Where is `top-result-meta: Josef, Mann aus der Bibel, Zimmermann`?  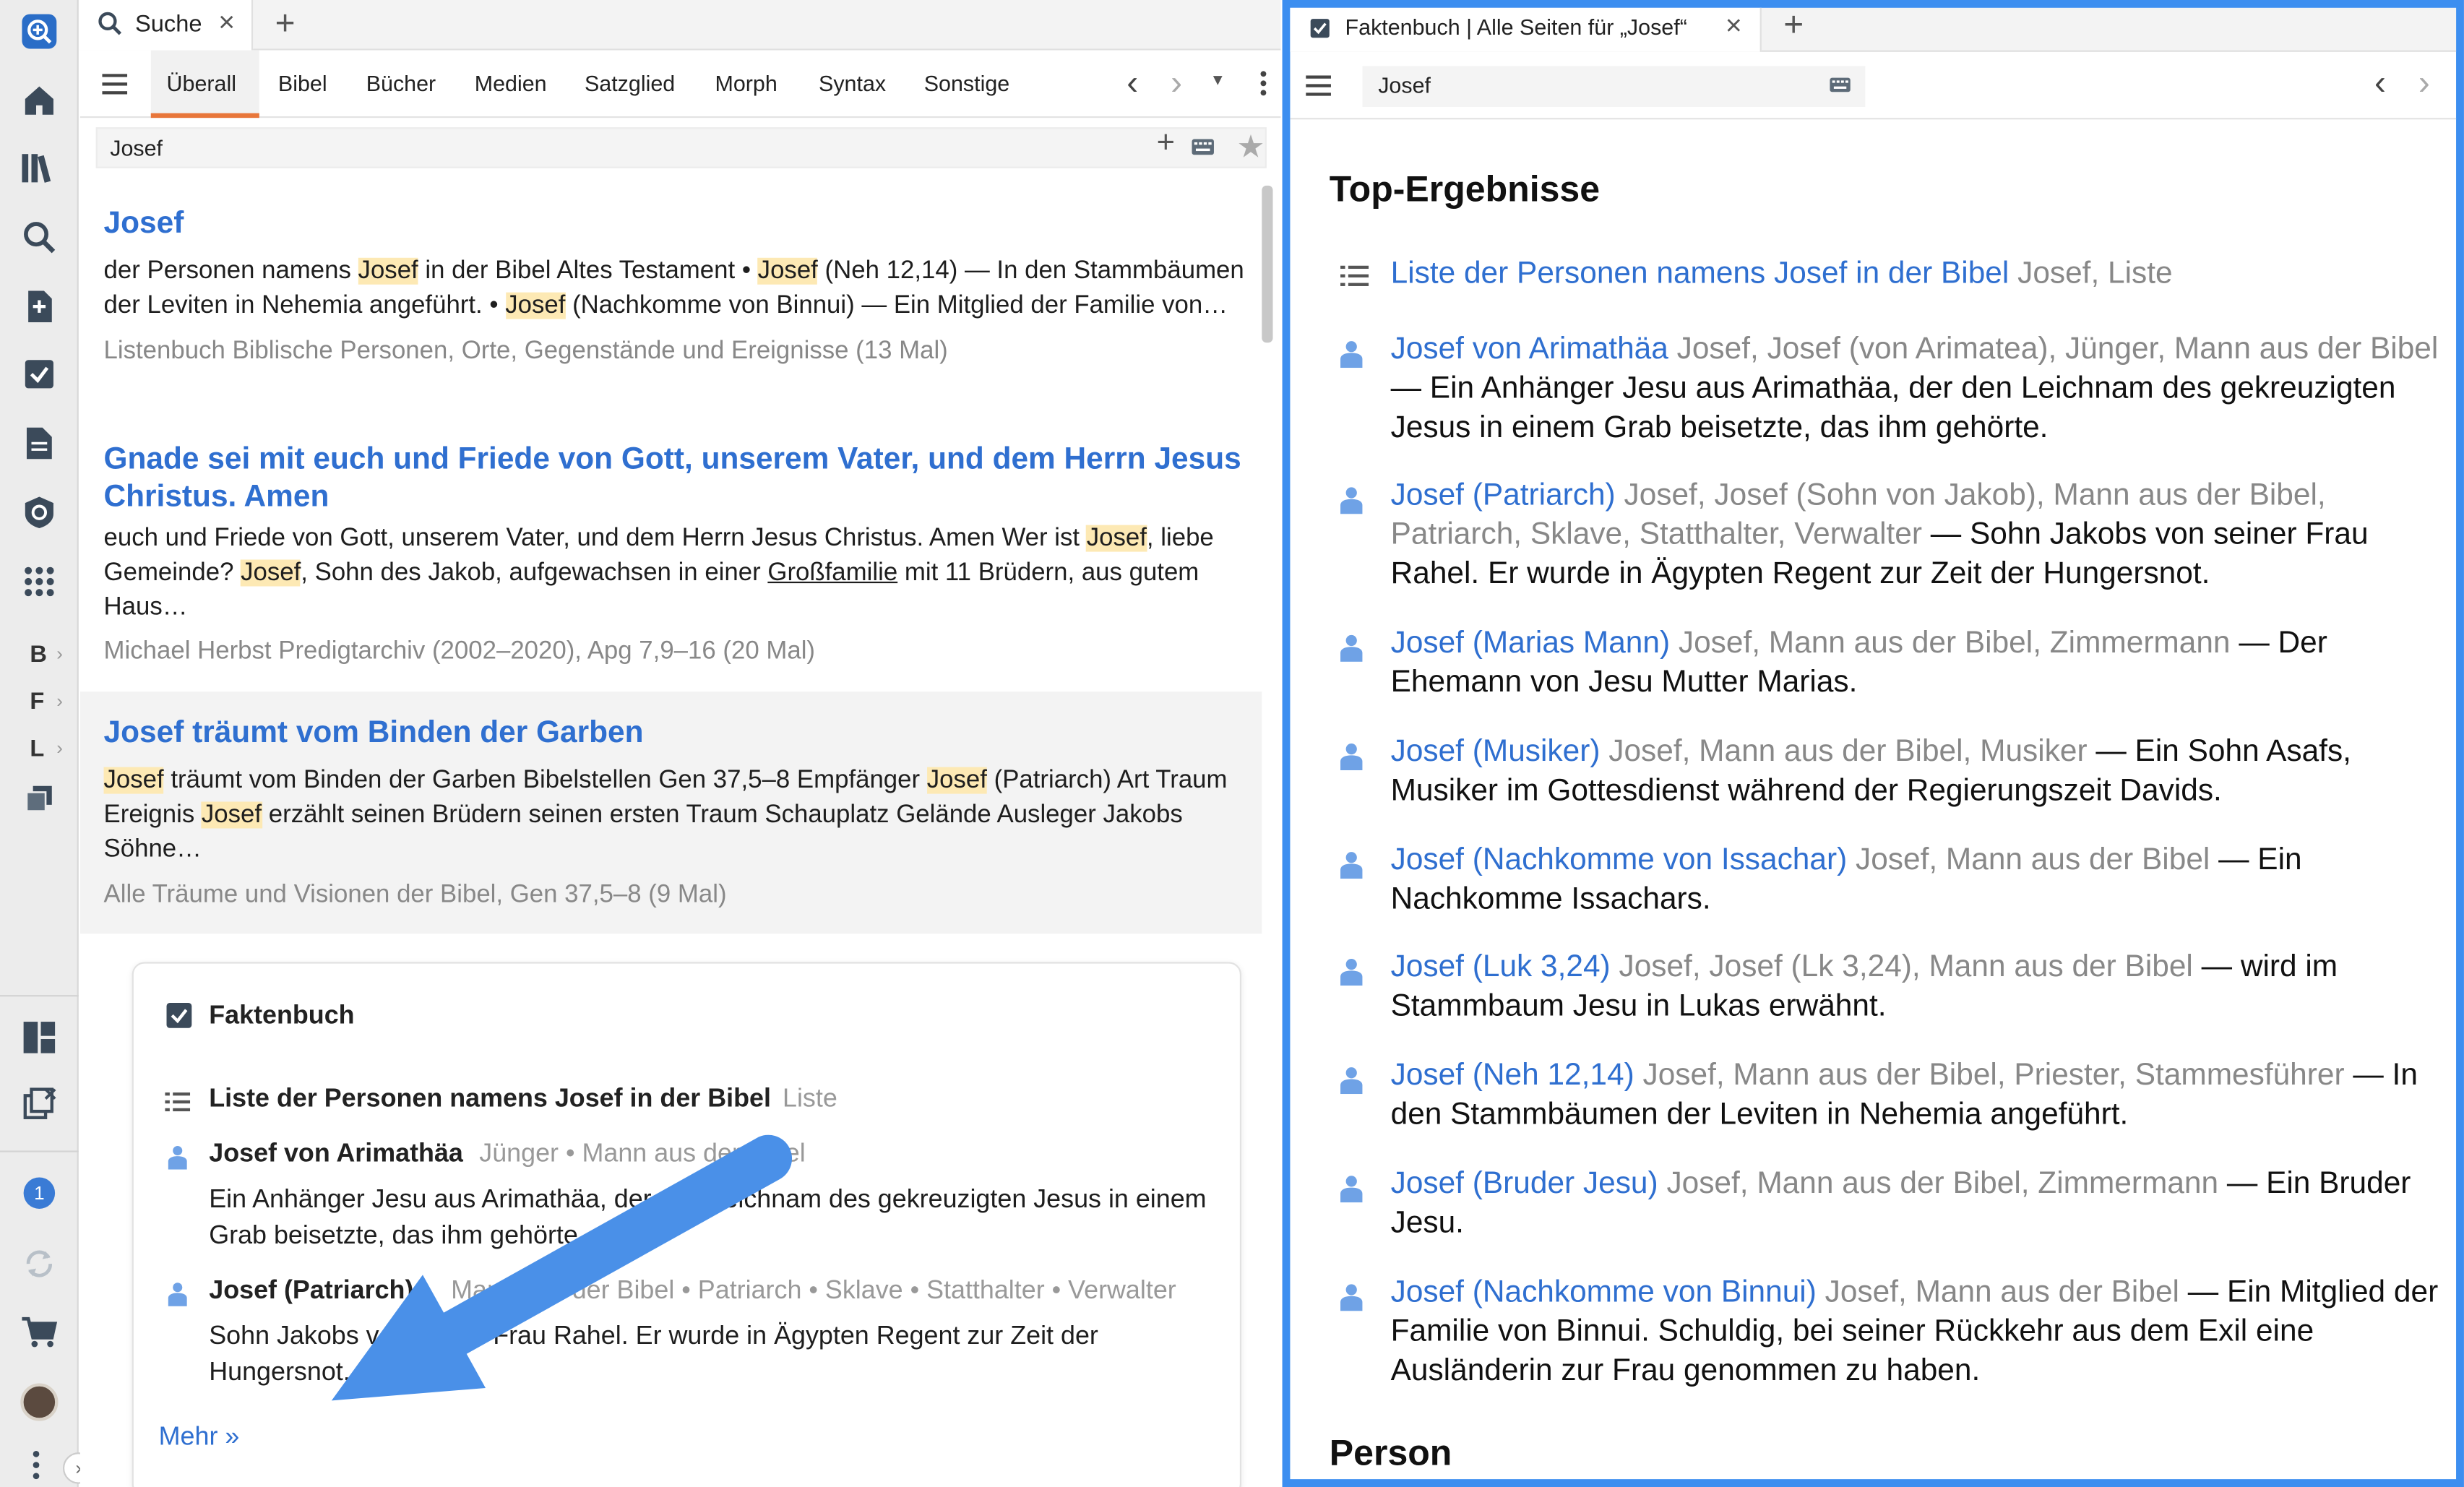
top-result-meta: Josef, Mann aus der Bibel, Zimmermann is located at coordinates (1942, 1184).